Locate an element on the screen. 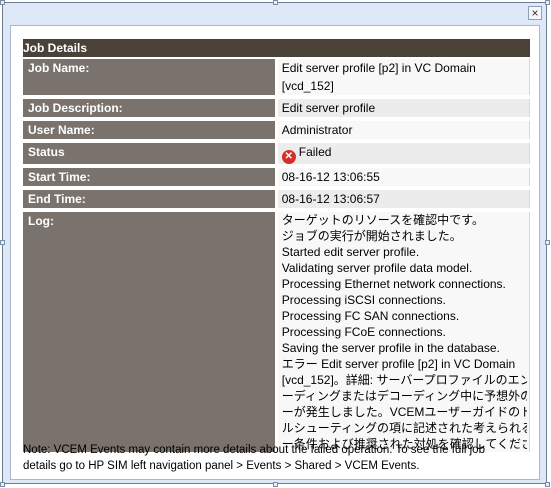  end-time-value: 08-16-12 13:06:57 is located at coordinates (403, 200).